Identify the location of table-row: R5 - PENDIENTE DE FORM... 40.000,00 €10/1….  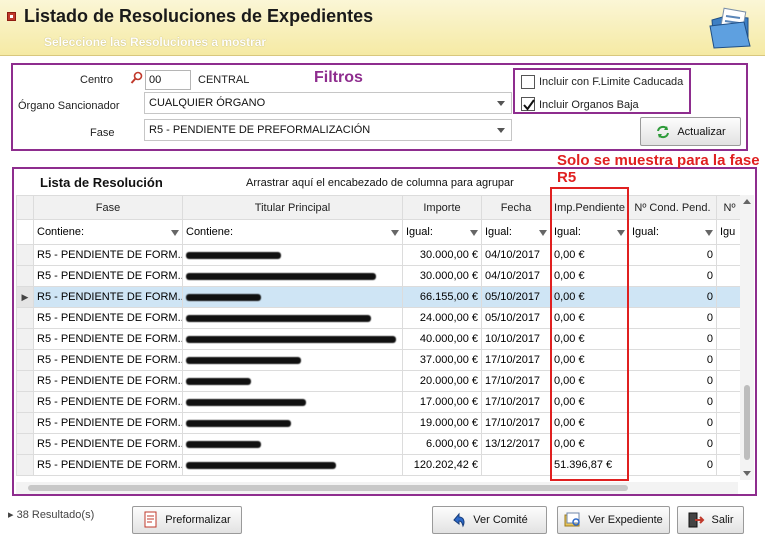
(379, 339).